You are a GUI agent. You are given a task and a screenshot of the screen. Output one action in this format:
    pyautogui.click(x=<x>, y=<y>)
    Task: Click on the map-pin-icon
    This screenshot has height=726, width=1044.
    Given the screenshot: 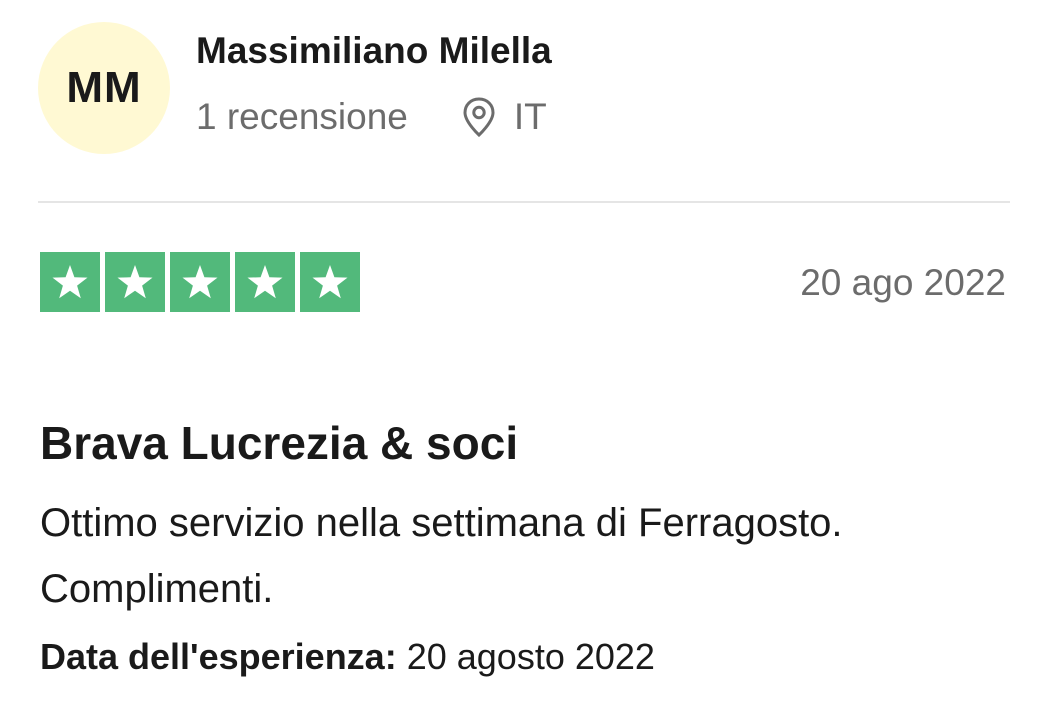 What is the action you would take?
    pyautogui.click(x=479, y=117)
    